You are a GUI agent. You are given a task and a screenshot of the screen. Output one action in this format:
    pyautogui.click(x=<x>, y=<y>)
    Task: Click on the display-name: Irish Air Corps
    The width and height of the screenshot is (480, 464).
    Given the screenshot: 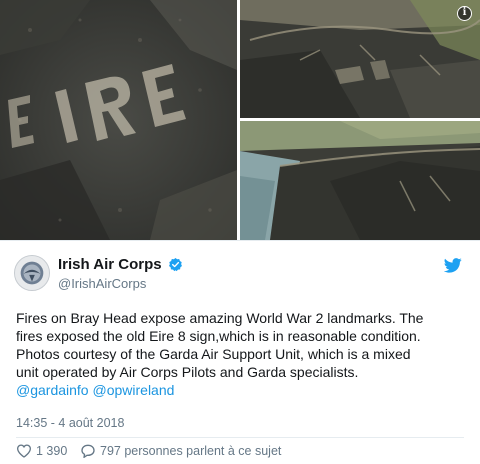 What is the action you would take?
    pyautogui.click(x=110, y=264)
    